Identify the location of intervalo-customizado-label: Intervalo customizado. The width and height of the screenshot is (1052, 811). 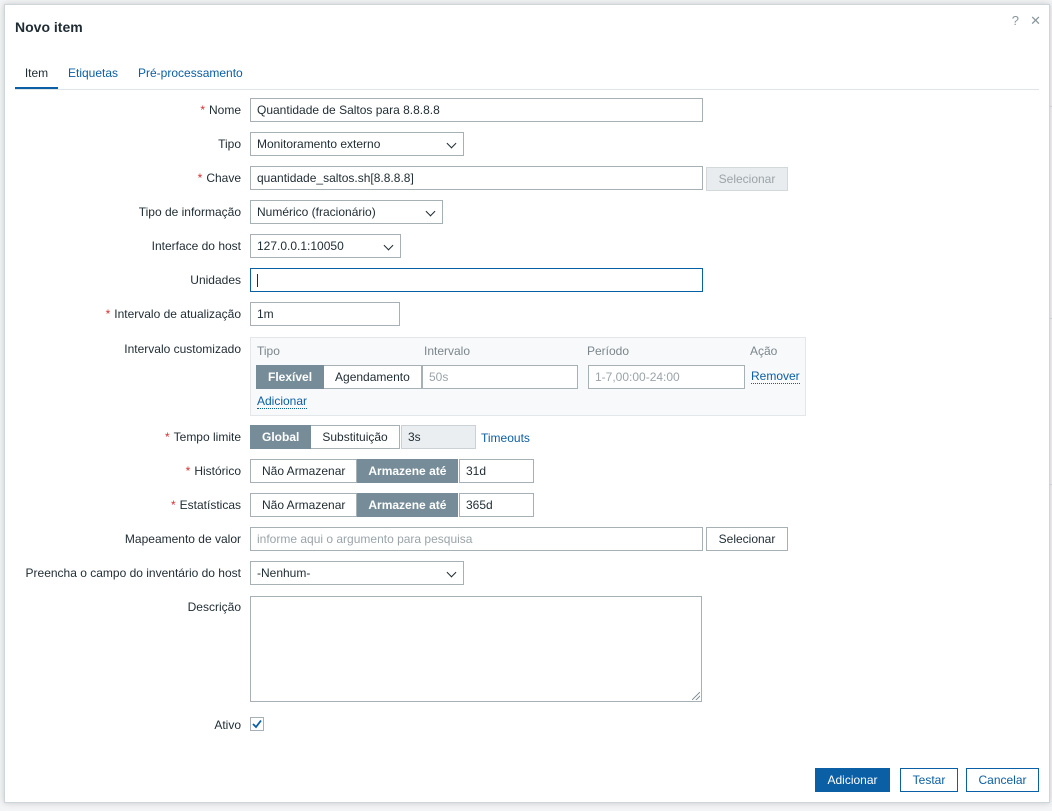
(182, 349).